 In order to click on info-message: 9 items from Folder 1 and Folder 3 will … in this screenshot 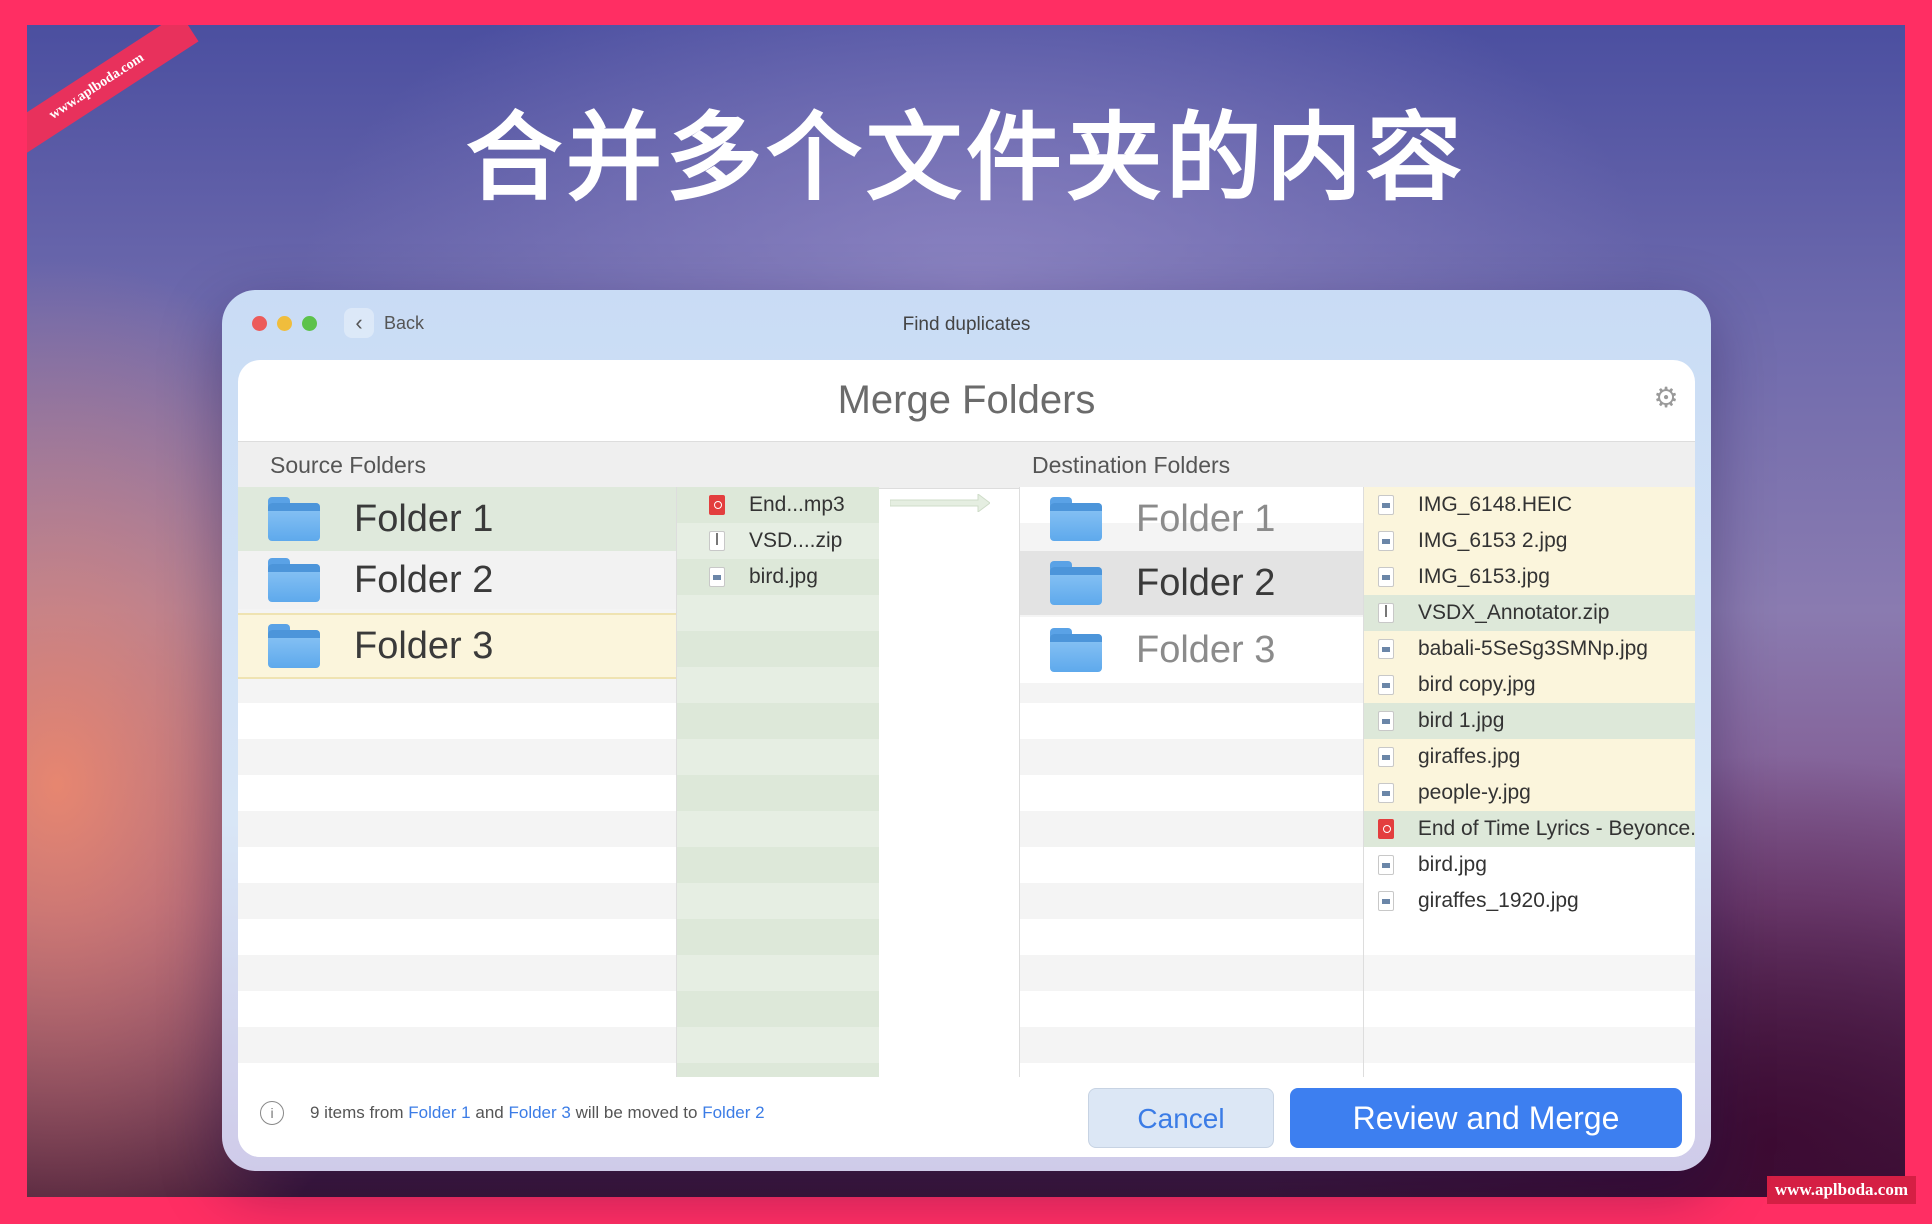, I will do `click(537, 1113)`.